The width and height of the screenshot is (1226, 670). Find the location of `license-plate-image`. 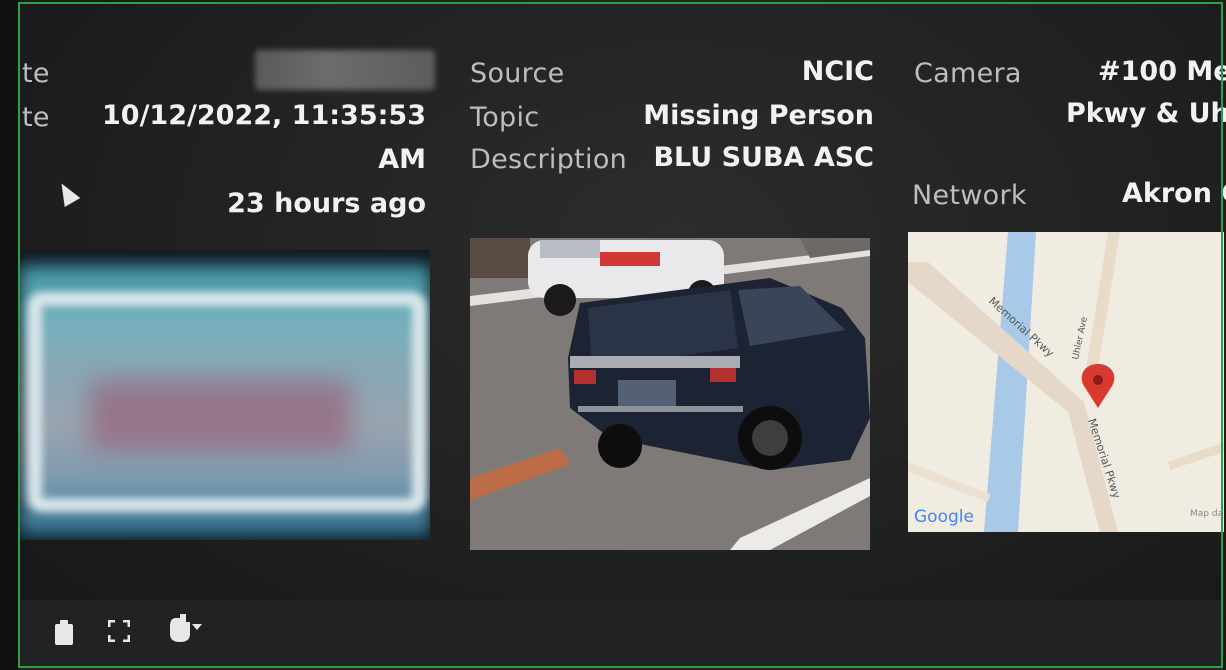

license-plate-image is located at coordinates (225, 395).